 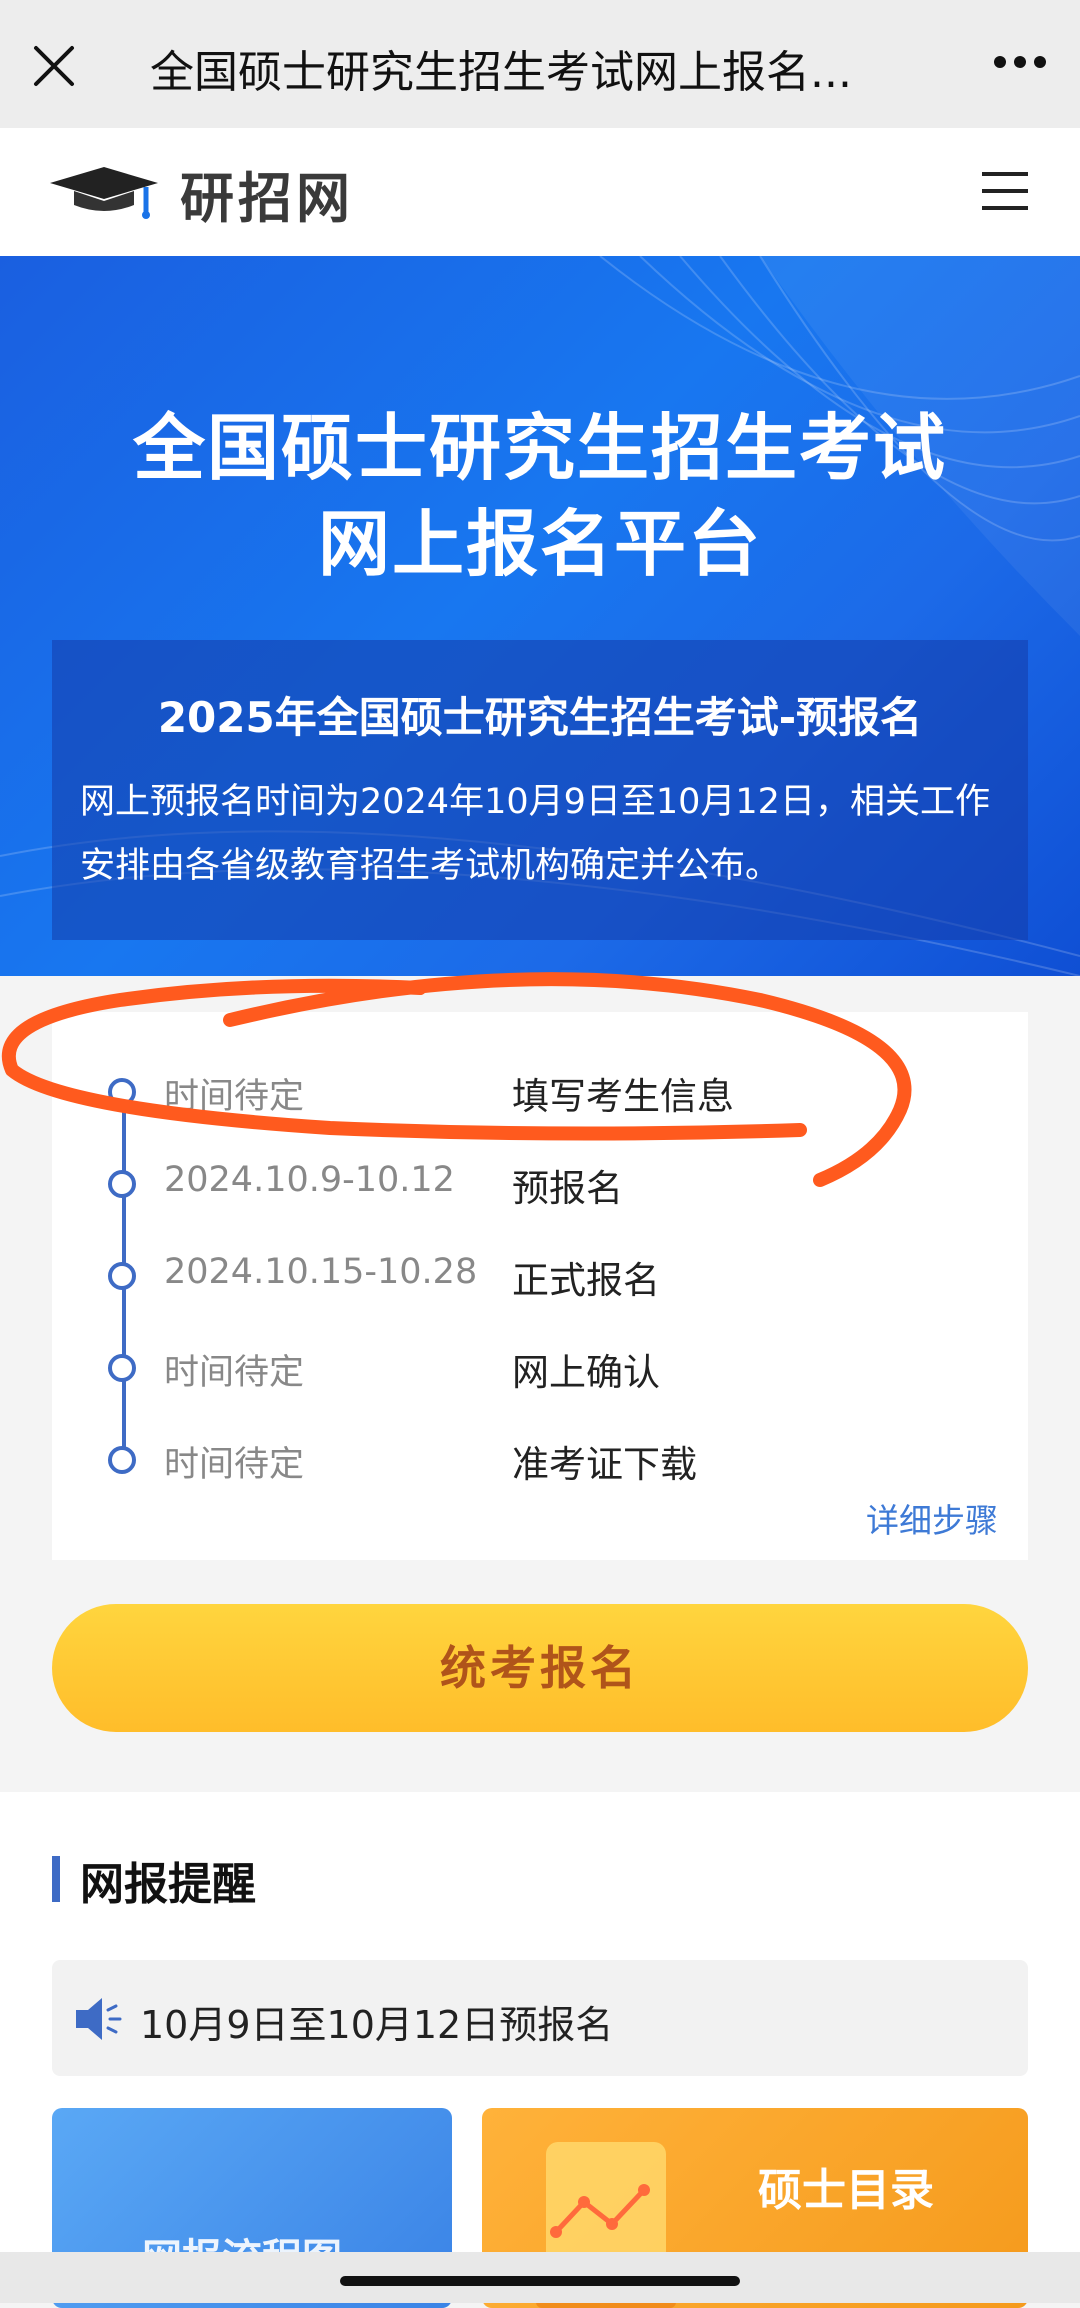 I want to click on timeline-step: 准考证下载, so click(x=604, y=1464).